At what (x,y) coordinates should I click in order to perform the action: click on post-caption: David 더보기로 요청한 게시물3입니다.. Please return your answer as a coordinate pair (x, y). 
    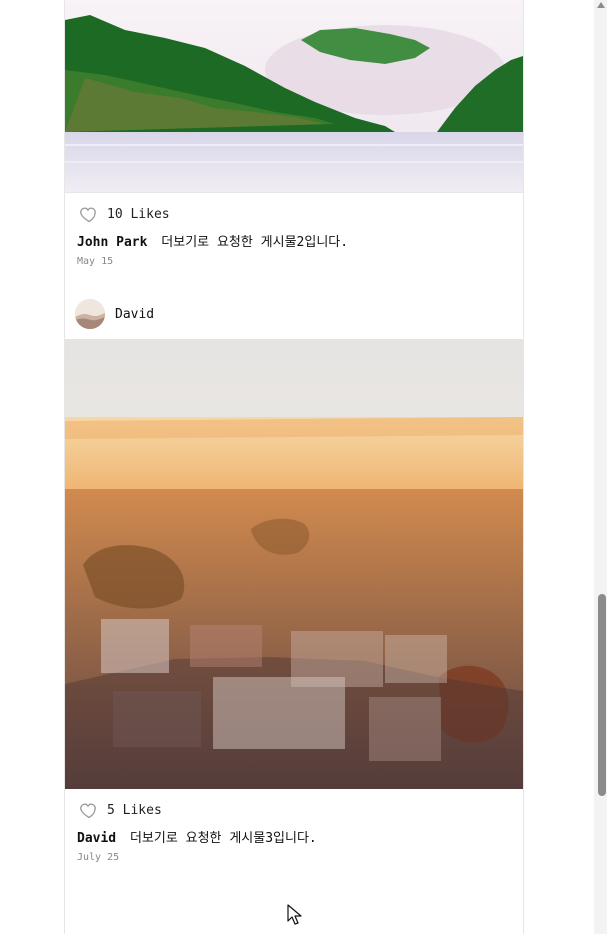
    Looking at the image, I should click on (197, 836).